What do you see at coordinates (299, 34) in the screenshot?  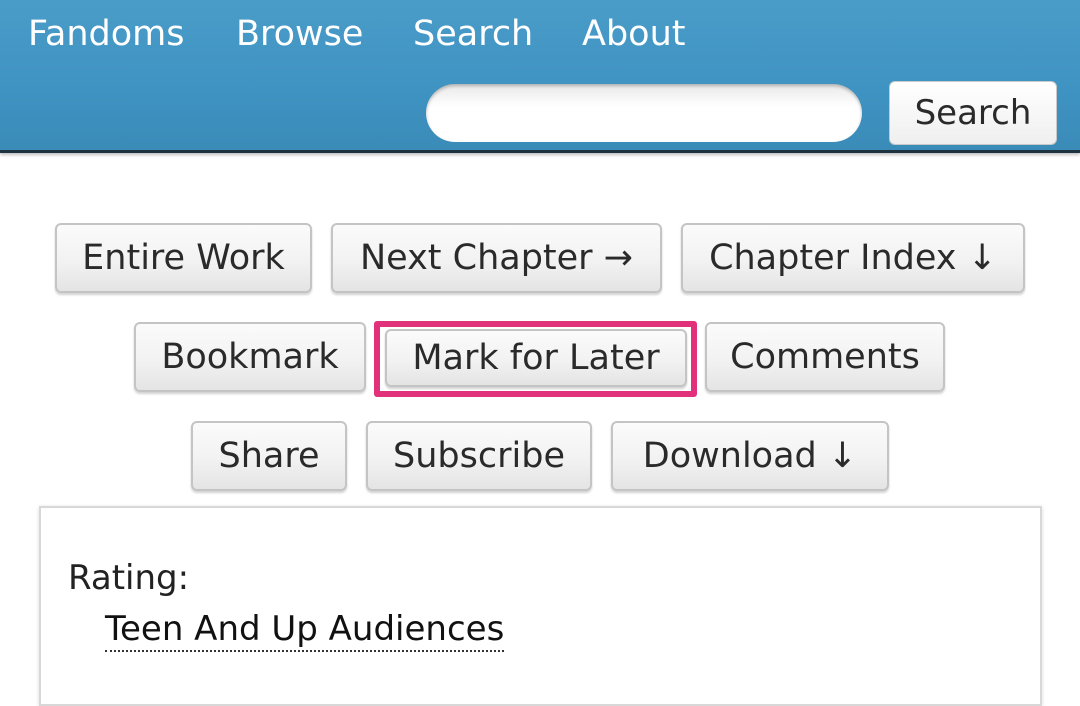 I see `nav-browse-link: Browse` at bounding box center [299, 34].